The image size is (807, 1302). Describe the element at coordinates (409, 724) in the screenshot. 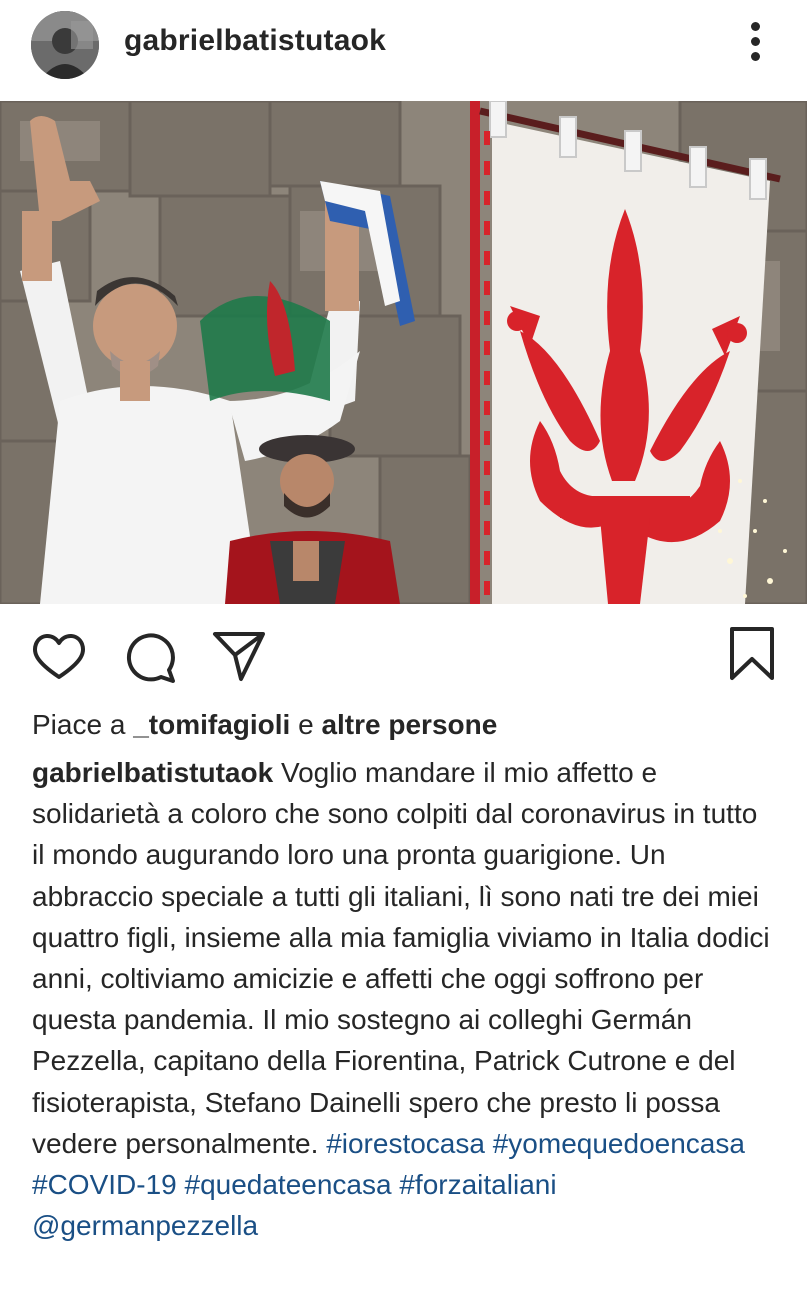

I see `likes-others: altre persone` at that location.